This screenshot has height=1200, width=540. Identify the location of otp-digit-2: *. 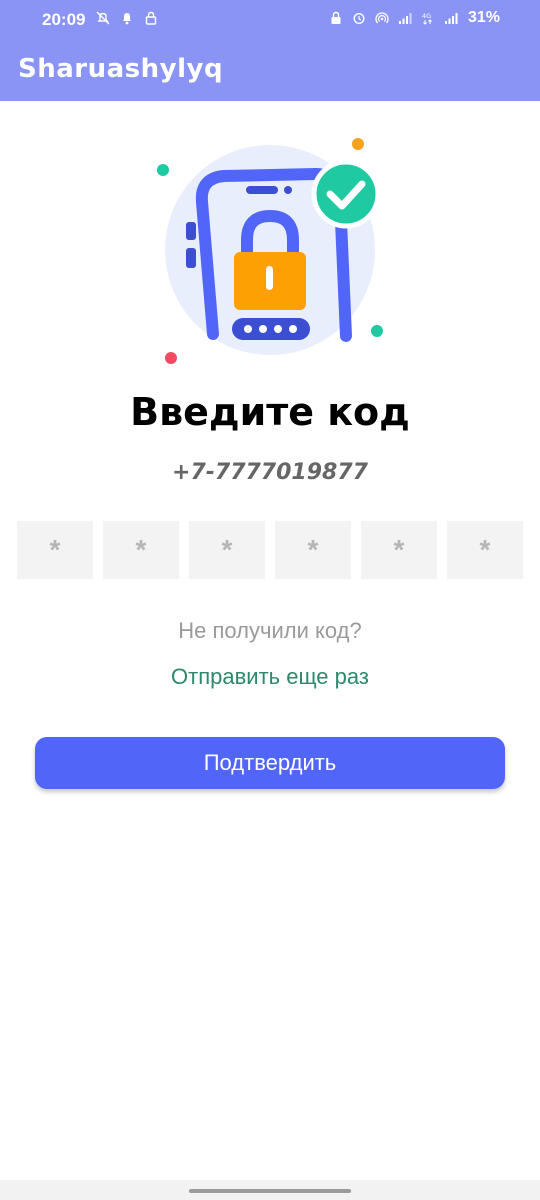
(141, 550).